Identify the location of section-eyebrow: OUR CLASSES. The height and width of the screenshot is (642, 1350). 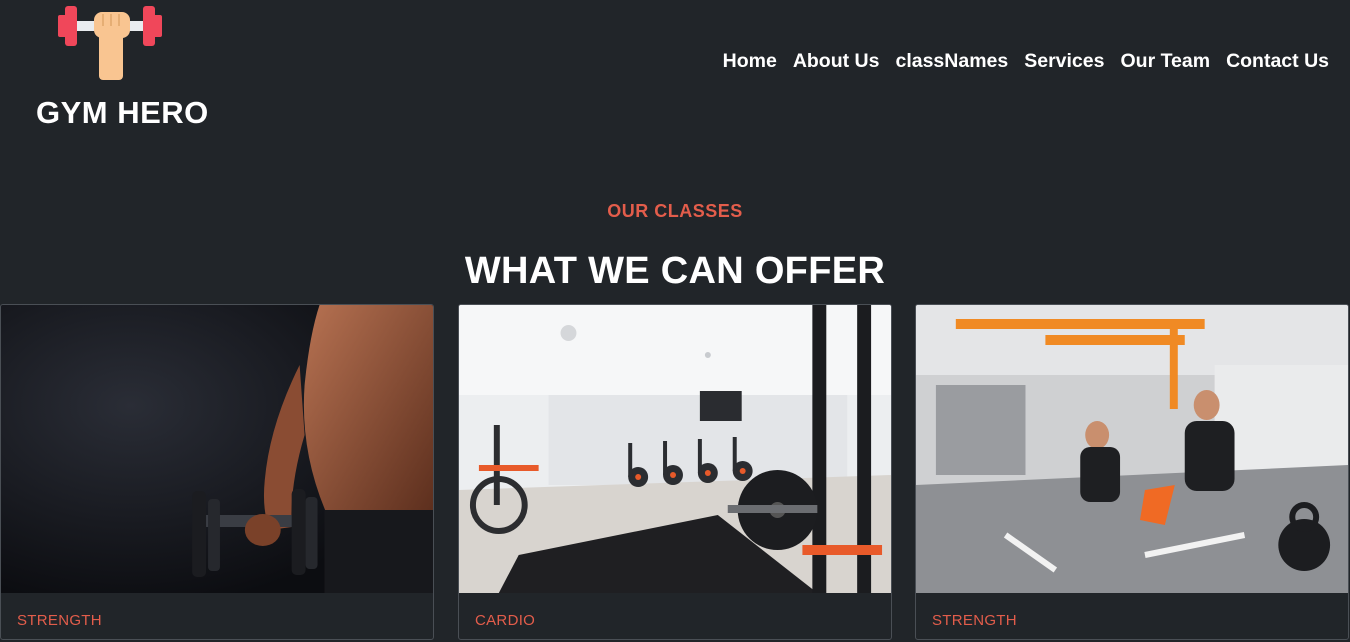
(675, 211).